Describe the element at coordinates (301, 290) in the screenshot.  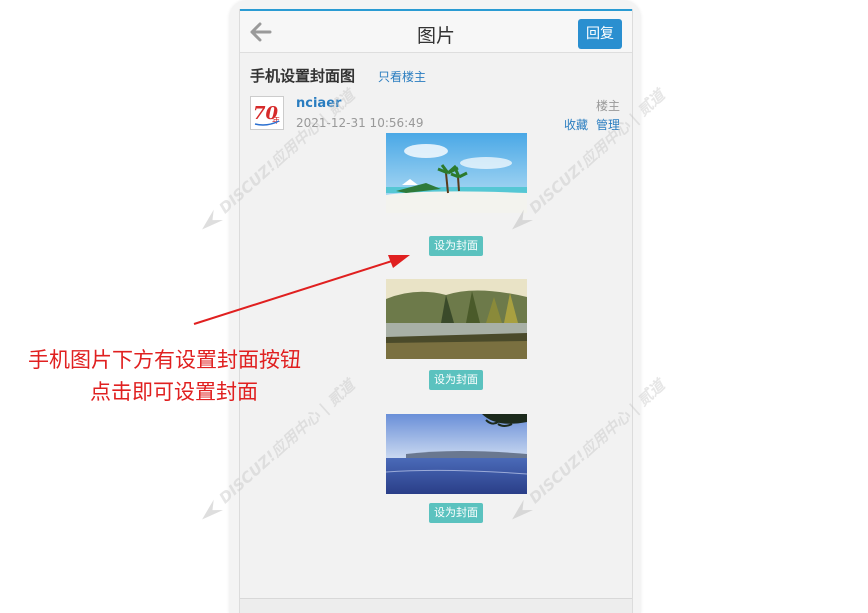
I see `annotation-arrow` at that location.